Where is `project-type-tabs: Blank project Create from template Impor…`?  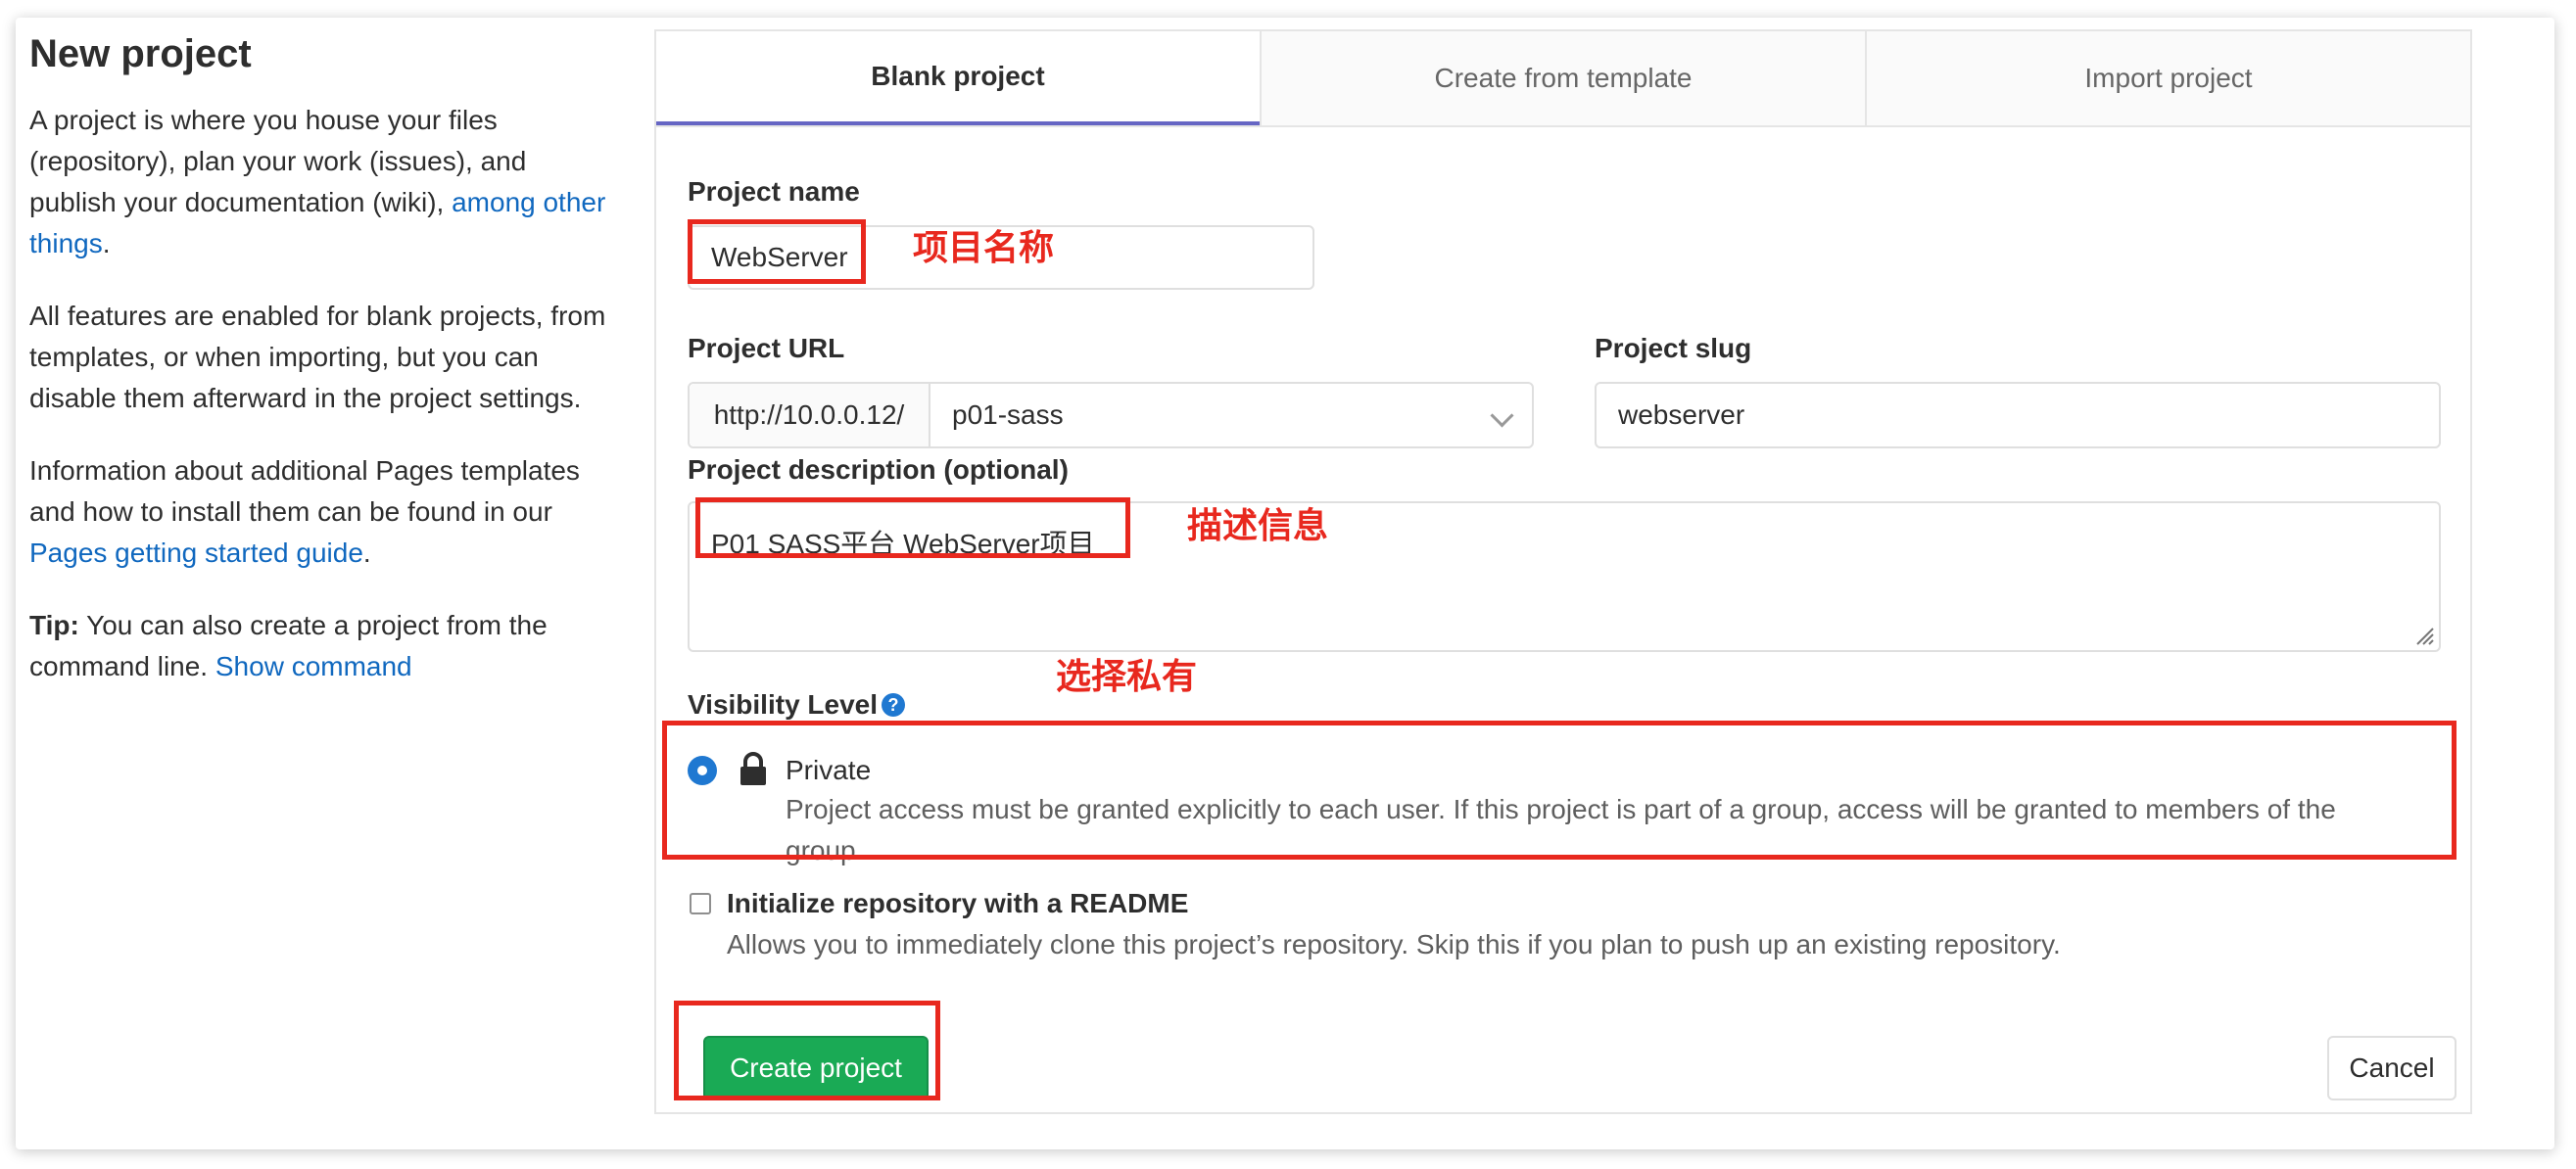 project-type-tabs: Blank project Create from template Impor… is located at coordinates (1563, 79).